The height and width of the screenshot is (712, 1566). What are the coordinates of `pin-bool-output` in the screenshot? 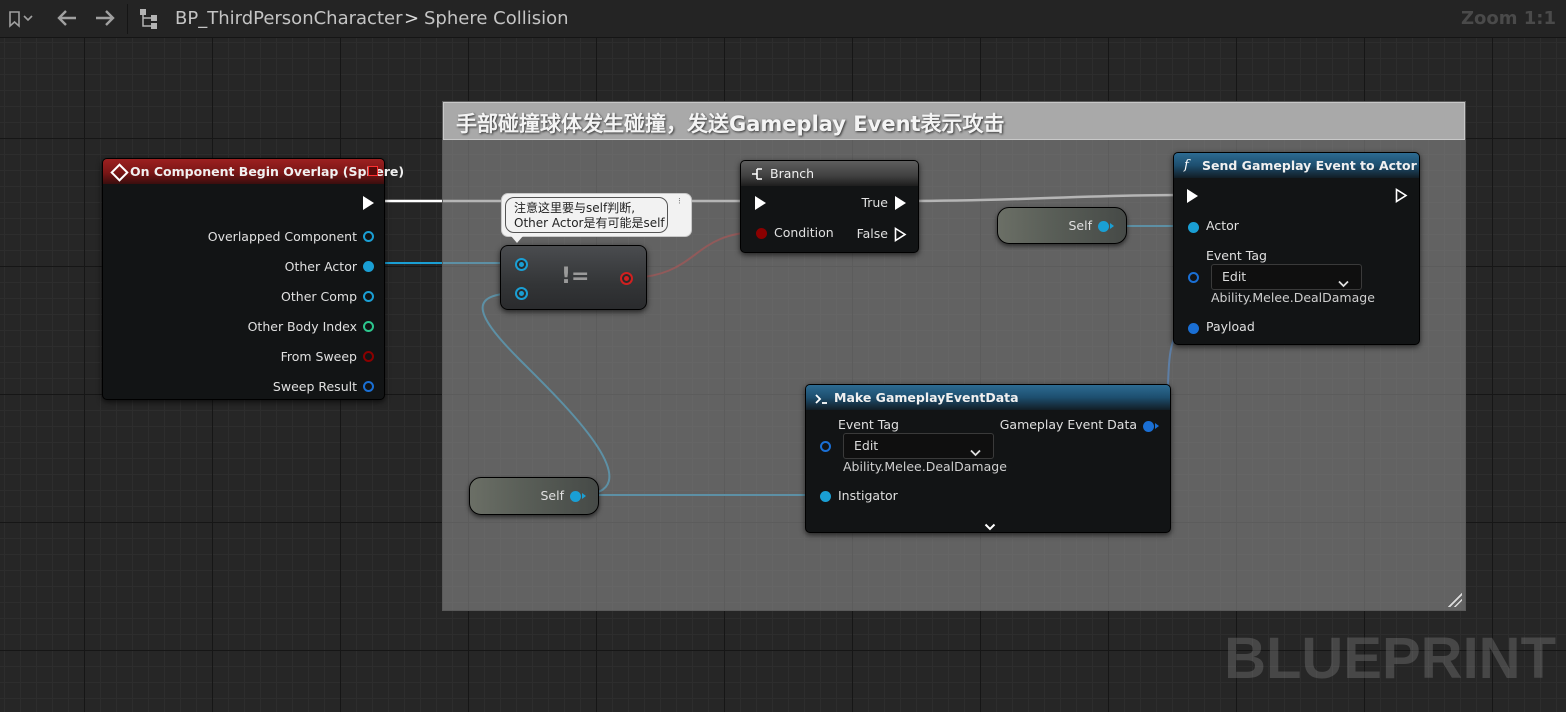 It's located at (626, 278).